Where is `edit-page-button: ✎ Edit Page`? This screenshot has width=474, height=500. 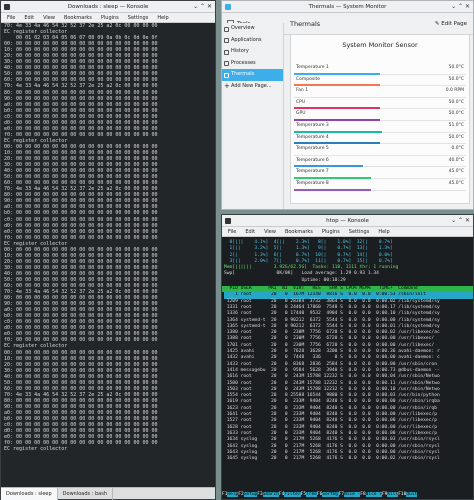
edit-page-button: ✎ Edit Page is located at coordinates (451, 24).